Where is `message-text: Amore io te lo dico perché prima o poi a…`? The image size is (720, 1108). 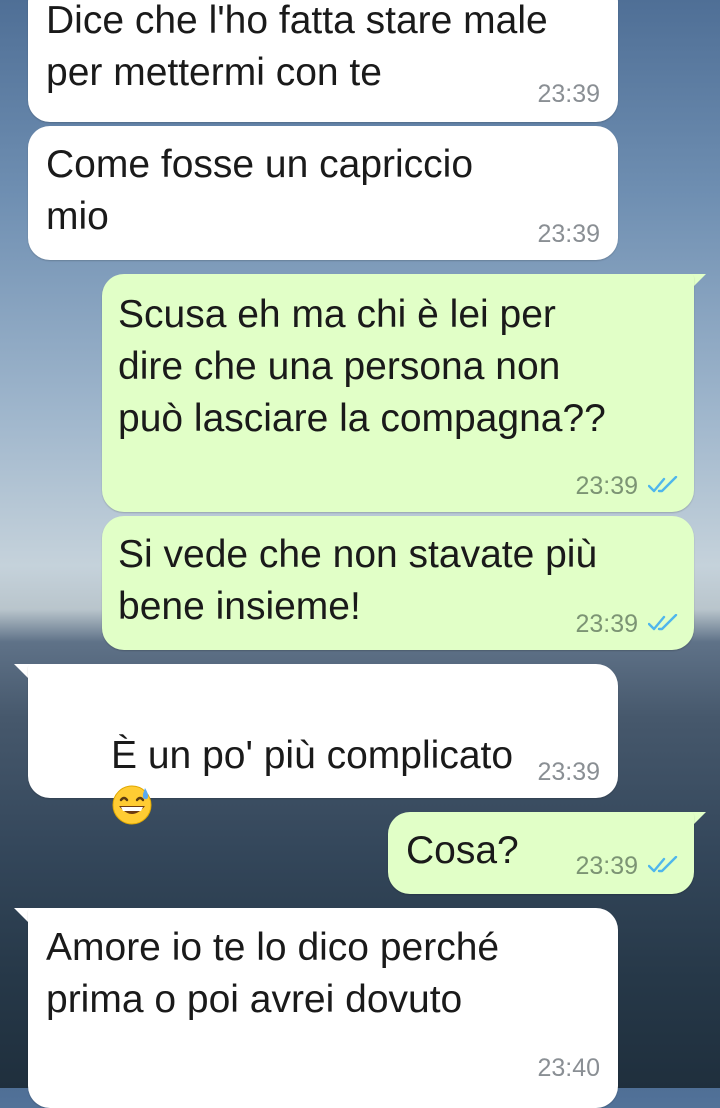
message-text: Amore io te lo dico perché prima o poi a… is located at coordinates (273, 973).